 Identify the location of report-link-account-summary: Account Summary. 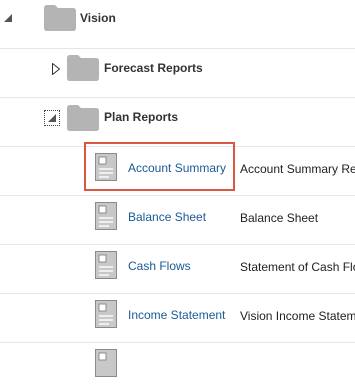
(177, 168).